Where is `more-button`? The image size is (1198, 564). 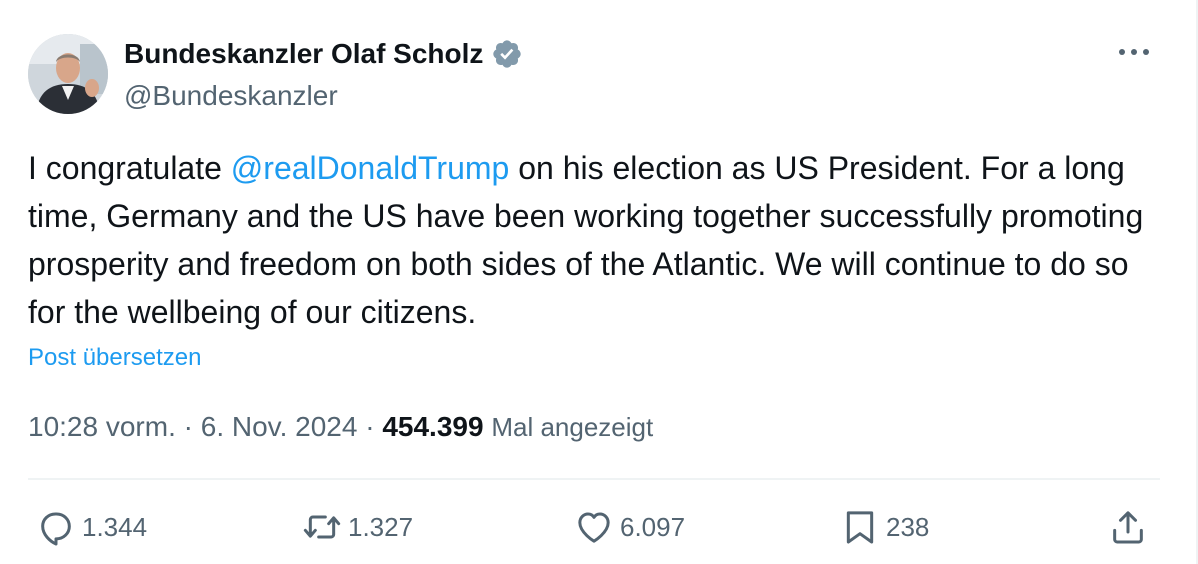 more-button is located at coordinates (1134, 52).